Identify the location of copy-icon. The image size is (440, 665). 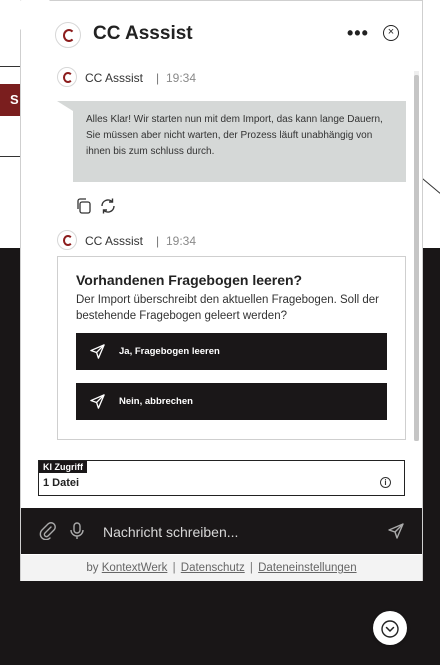
(84, 206).